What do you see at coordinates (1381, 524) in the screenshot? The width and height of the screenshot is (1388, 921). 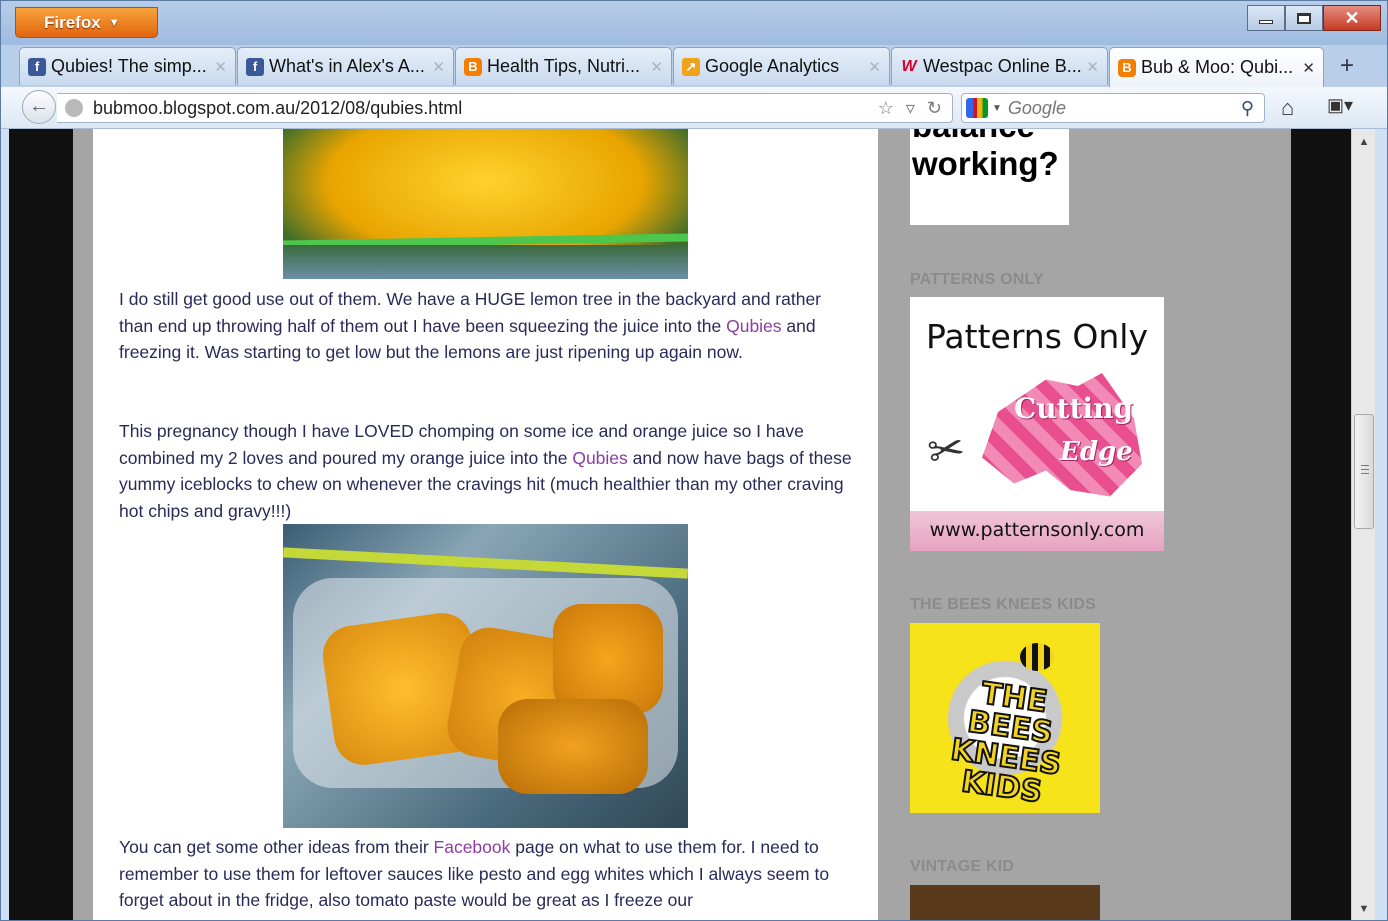 I see `window-right-border` at bounding box center [1381, 524].